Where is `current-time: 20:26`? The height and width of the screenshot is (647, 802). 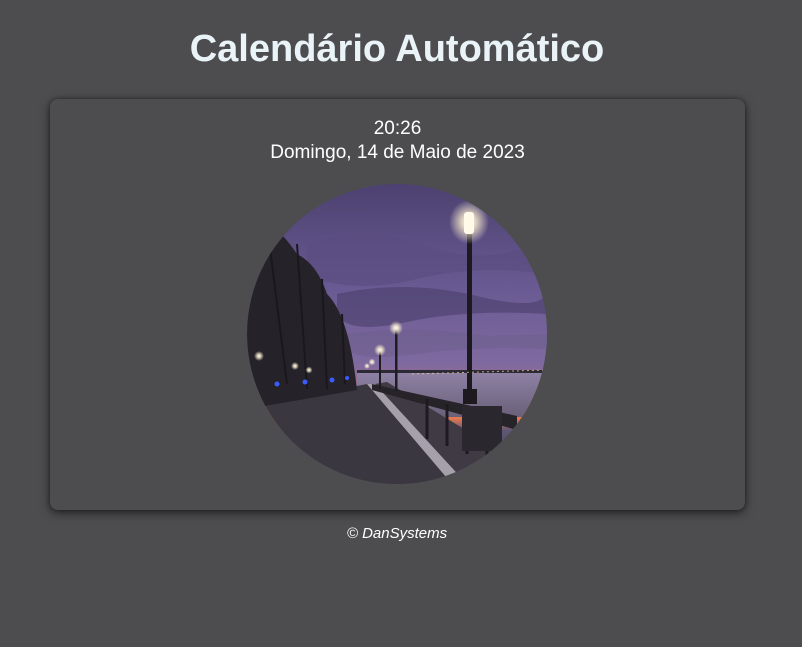 current-time: 20:26 is located at coordinates (397, 128).